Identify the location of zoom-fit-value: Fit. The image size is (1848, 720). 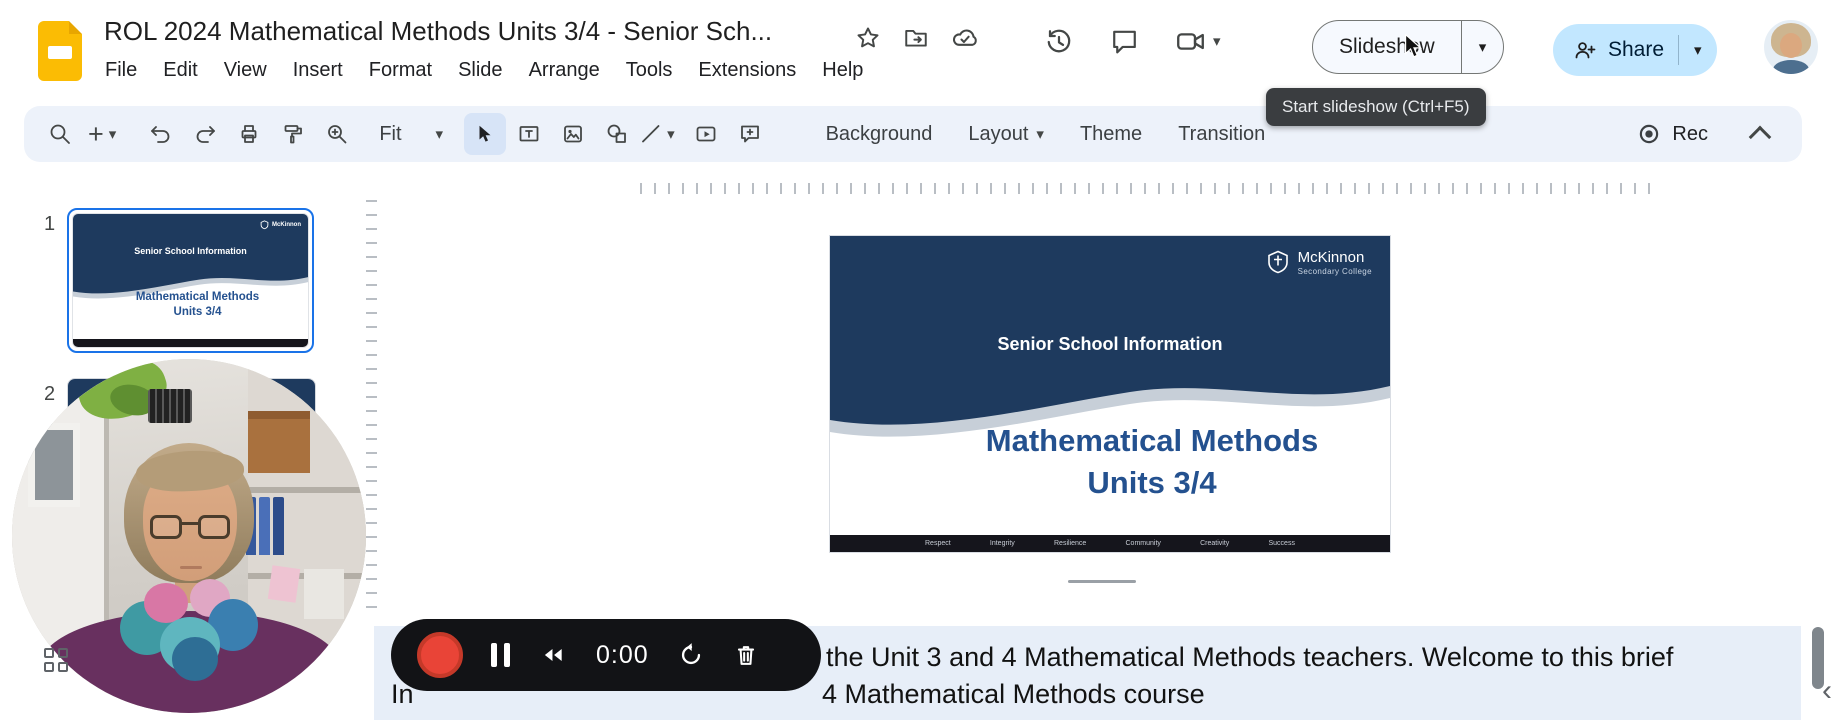
(390, 133).